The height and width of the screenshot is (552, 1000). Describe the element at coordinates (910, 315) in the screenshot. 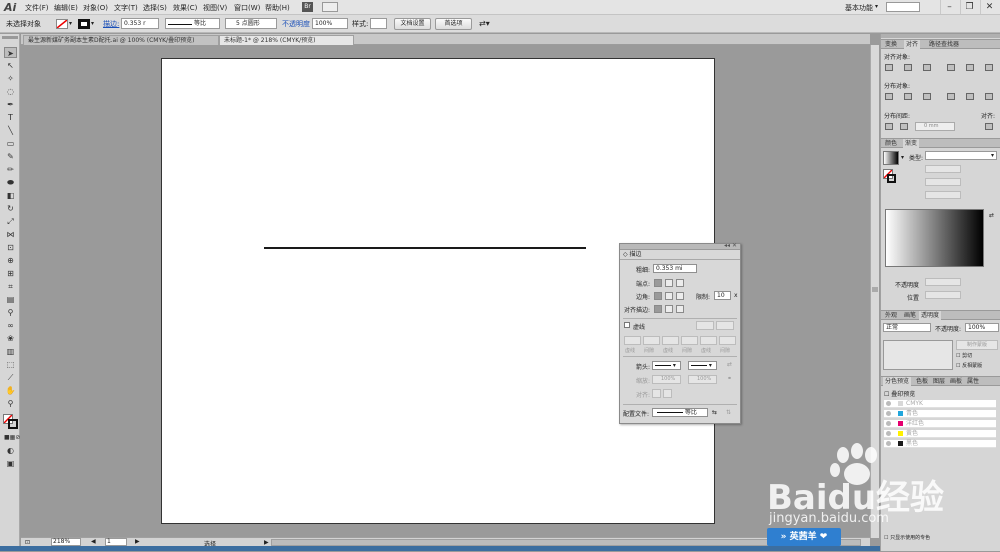

I see `tab-brushes: 画笔` at that location.